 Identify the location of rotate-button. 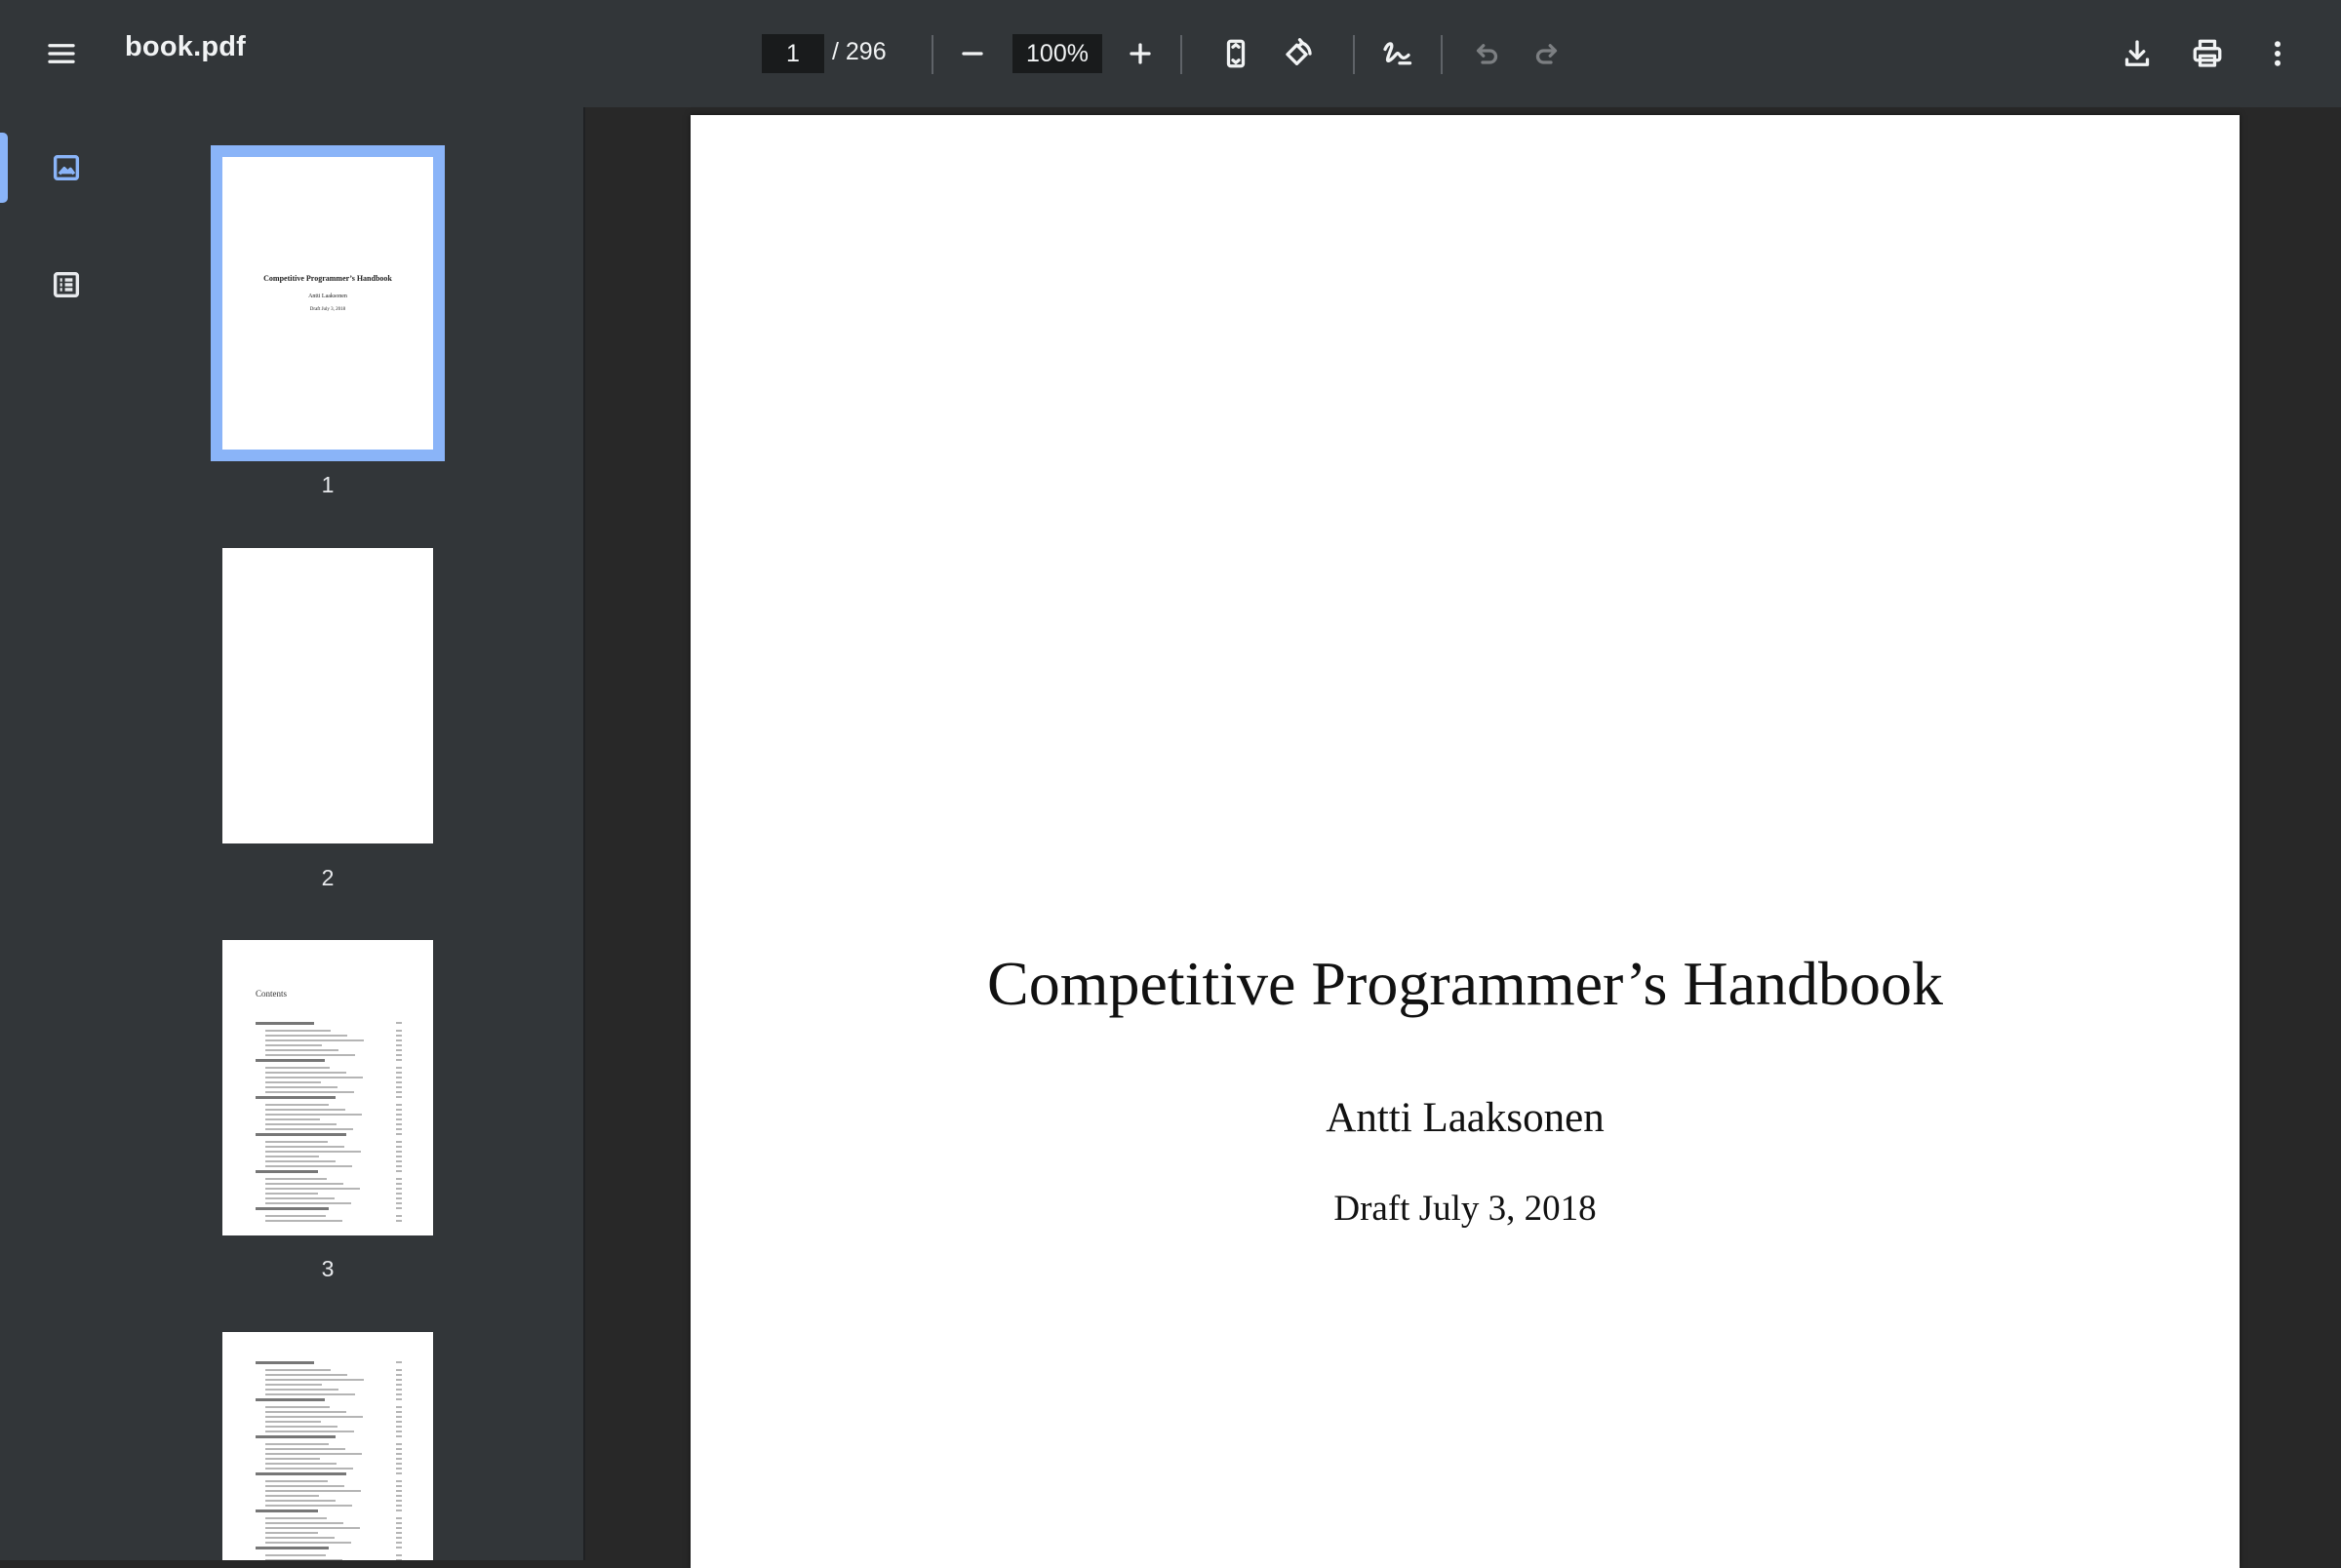
(1298, 53).